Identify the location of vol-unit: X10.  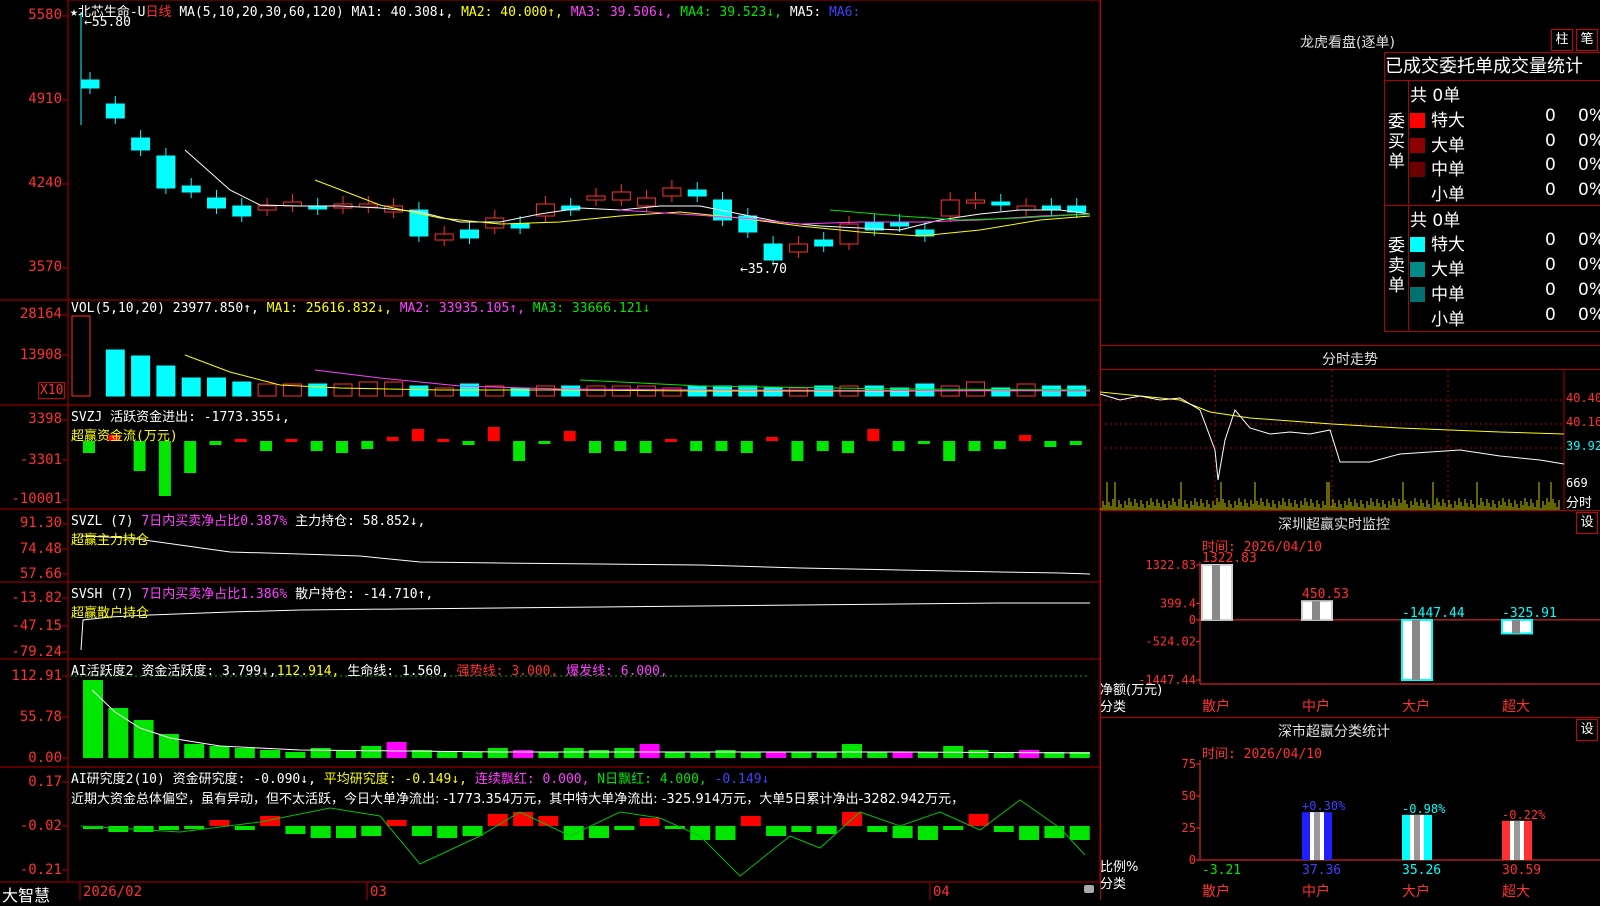
(52, 390).